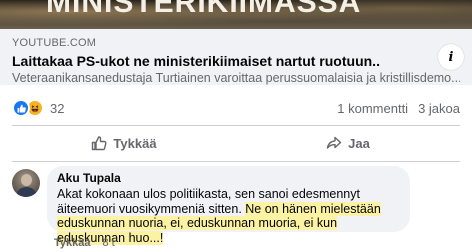 The height and width of the screenshot is (252, 472). What do you see at coordinates (439, 108) in the screenshot?
I see `share-count: 3 jakoa` at bounding box center [439, 108].